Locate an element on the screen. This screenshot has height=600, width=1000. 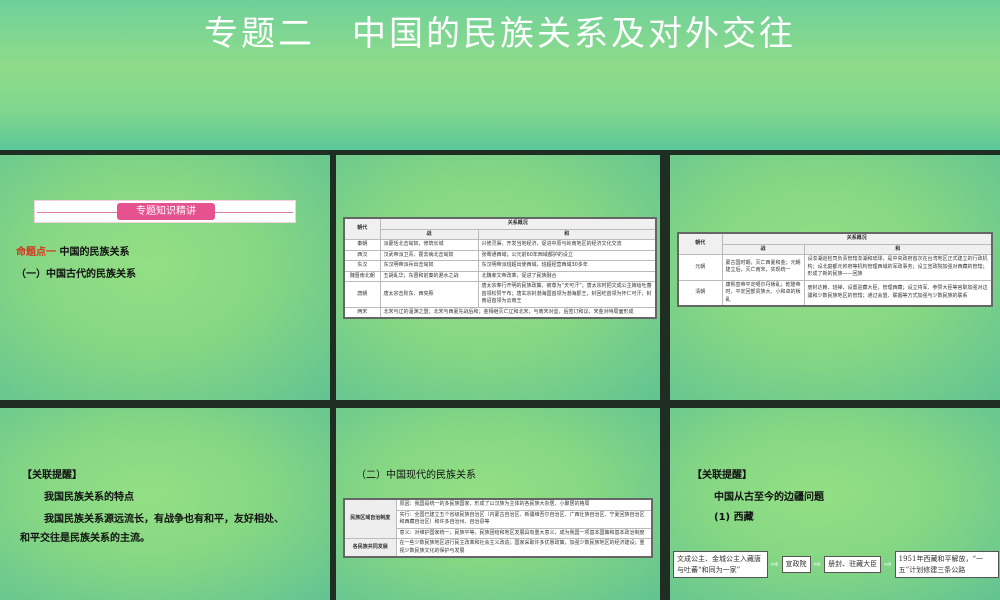
section-ribbon: 专题知识精讲 is located at coordinates (165, 211).